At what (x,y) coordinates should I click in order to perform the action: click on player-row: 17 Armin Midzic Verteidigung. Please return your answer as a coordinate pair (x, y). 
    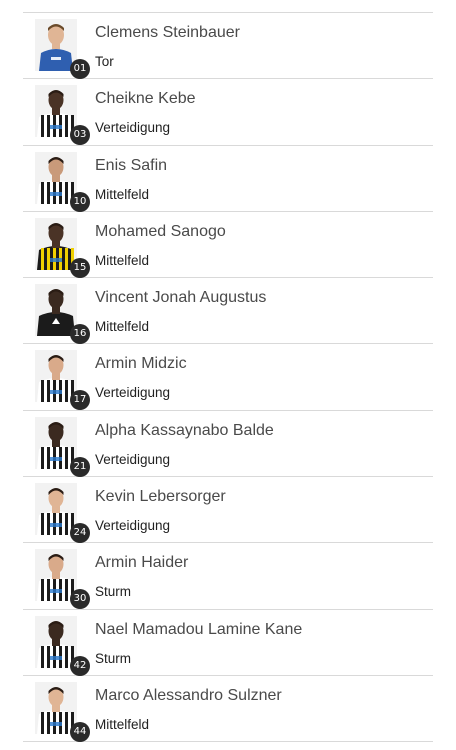
    Looking at the image, I should click on (228, 377).